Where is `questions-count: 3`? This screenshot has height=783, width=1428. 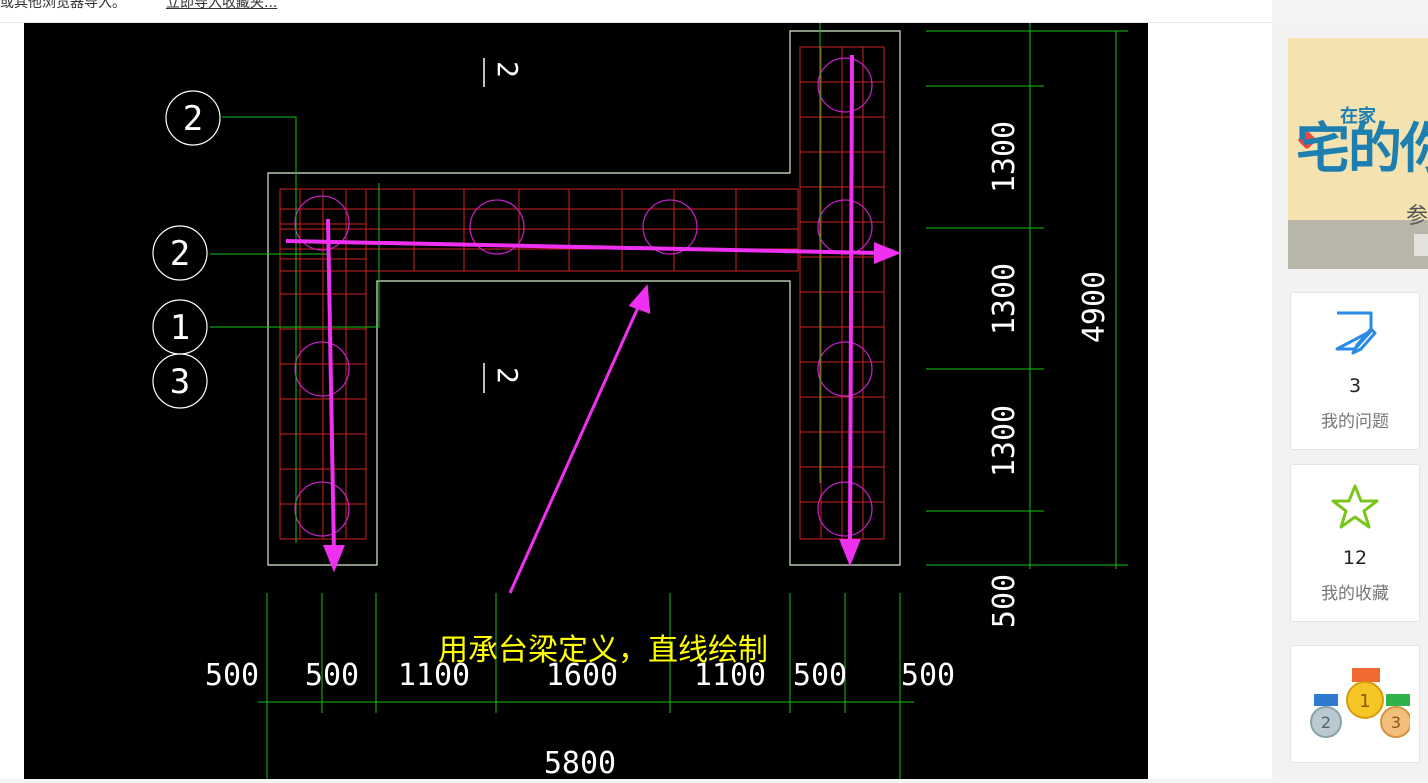
questions-count: 3 is located at coordinates (1355, 386).